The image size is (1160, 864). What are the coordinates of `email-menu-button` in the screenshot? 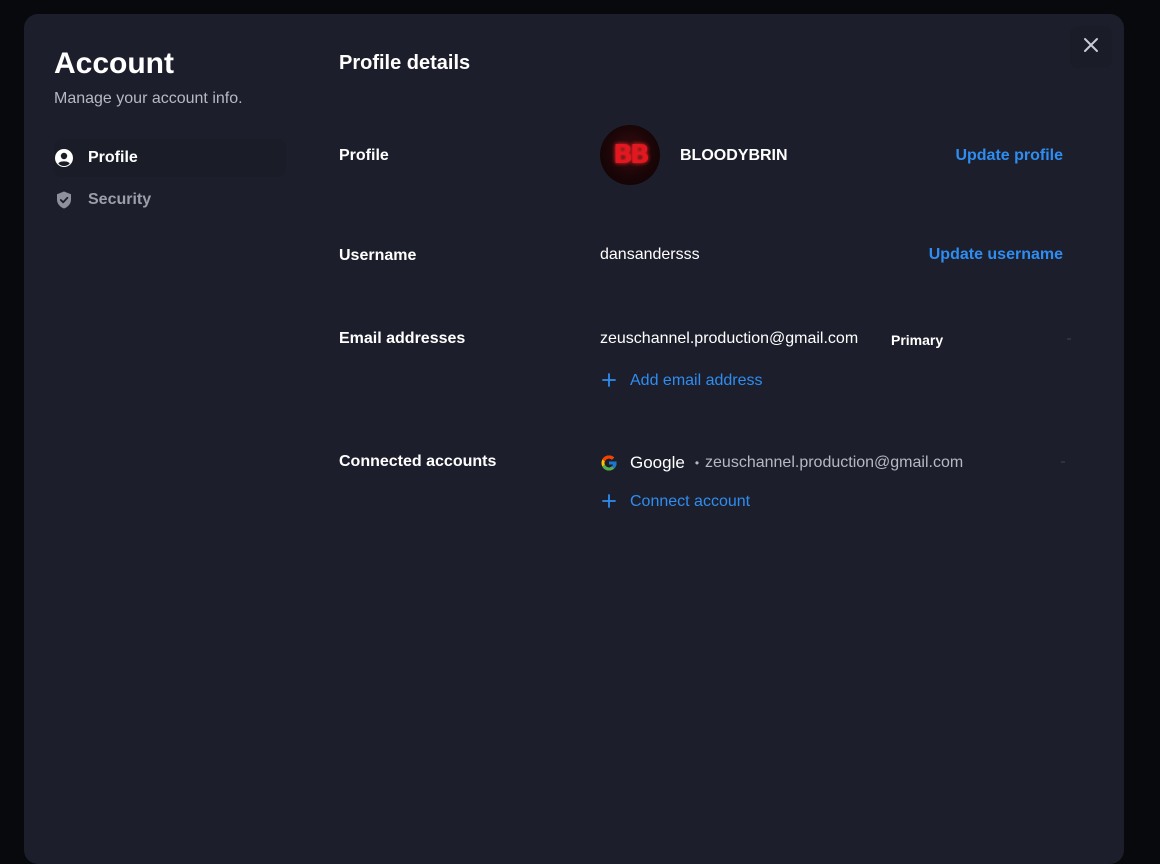 It's located at (1069, 339).